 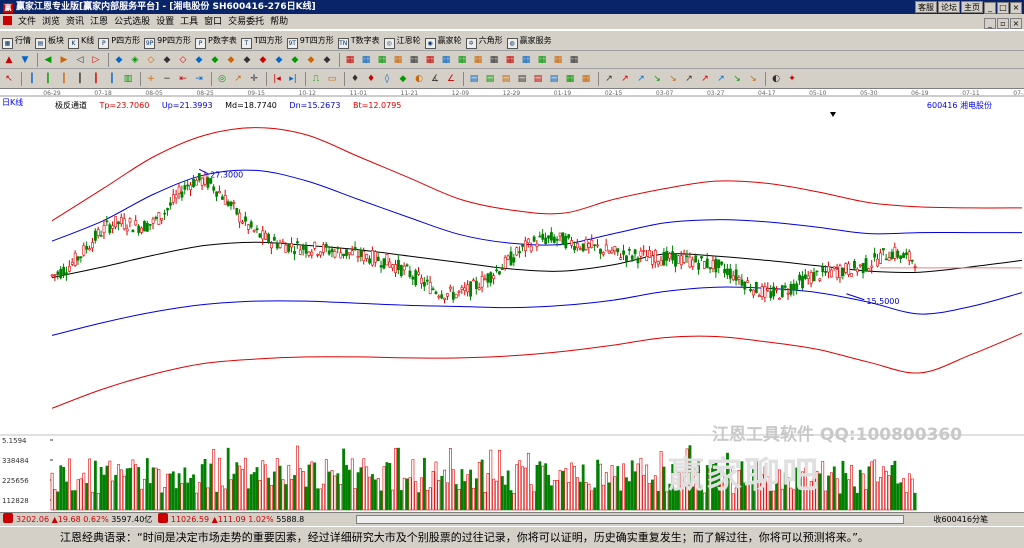 I want to click on gann-fan-icon: ♦, so click(x=371, y=79).